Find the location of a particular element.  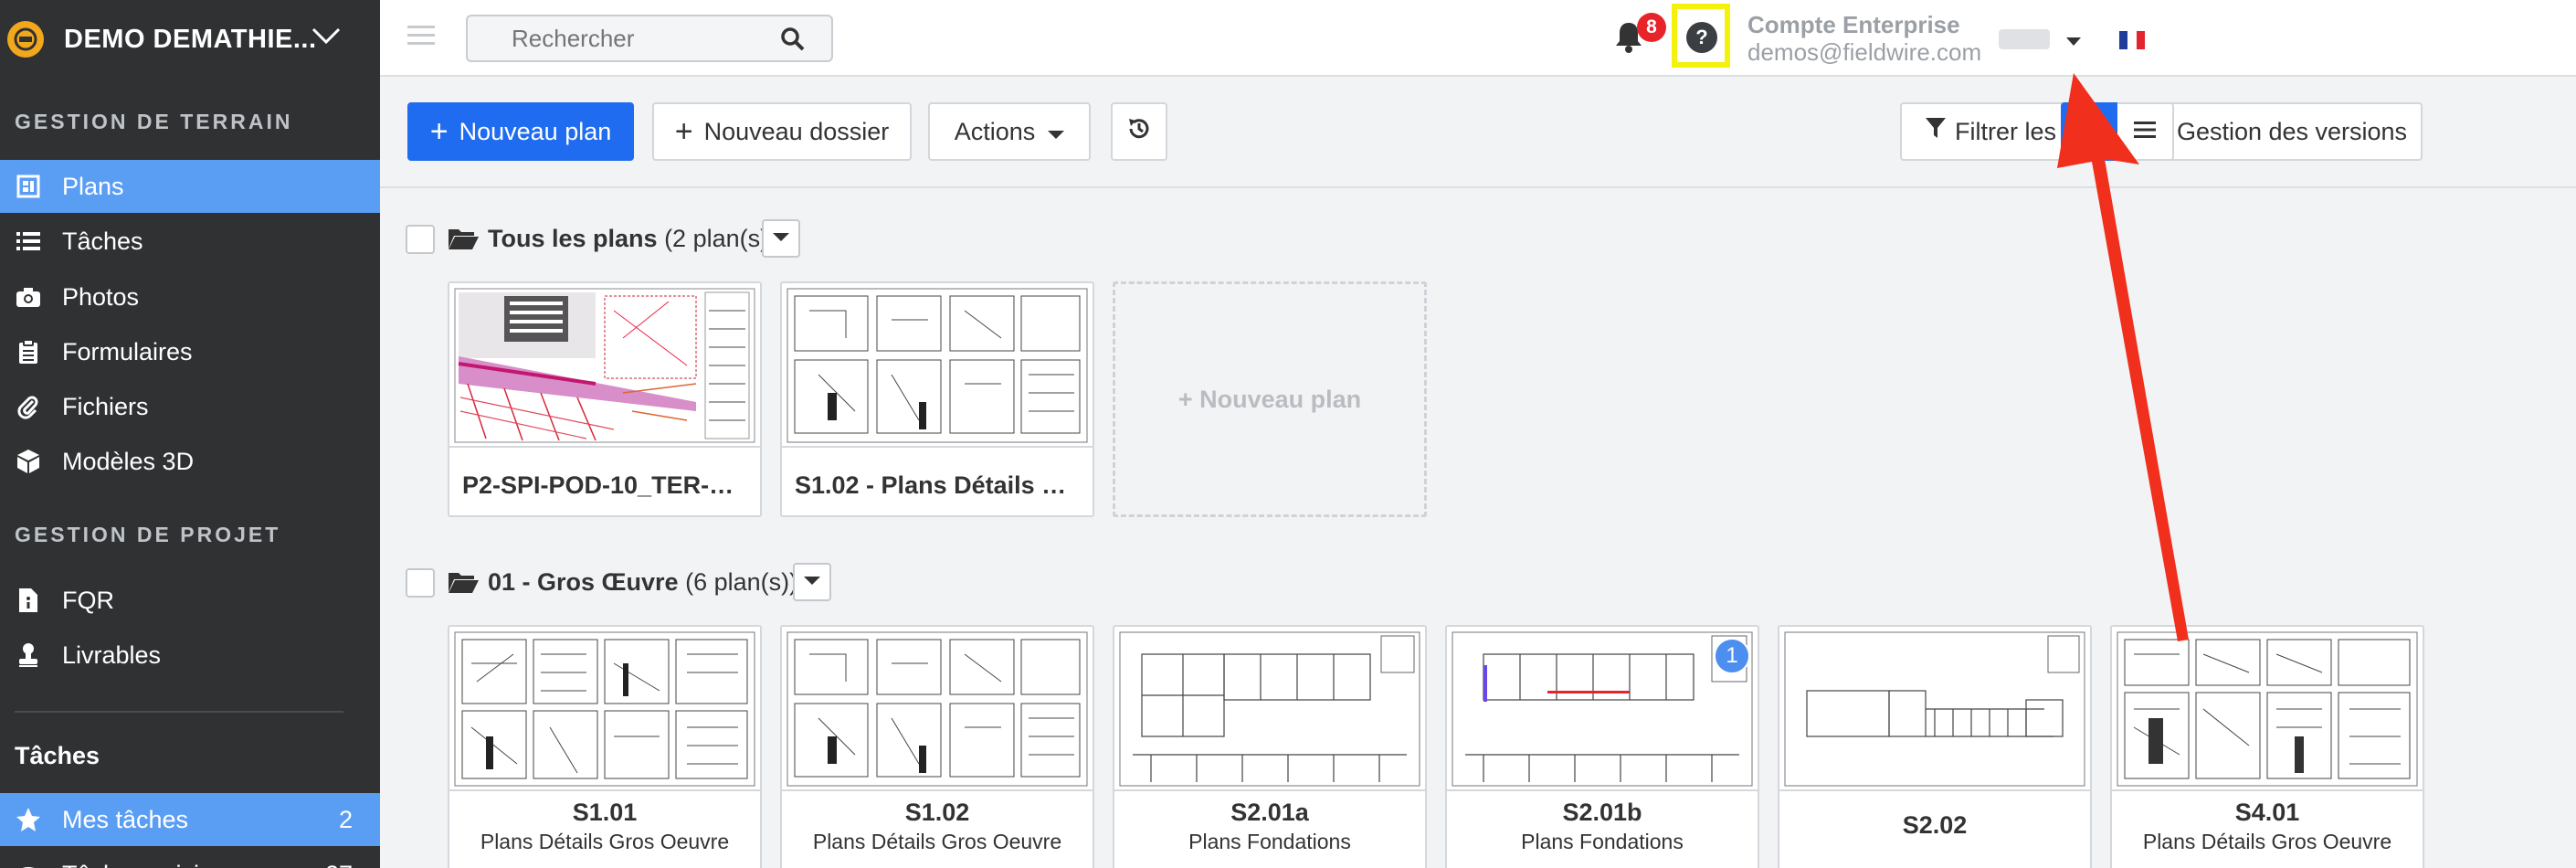

search-box is located at coordinates (649, 38).